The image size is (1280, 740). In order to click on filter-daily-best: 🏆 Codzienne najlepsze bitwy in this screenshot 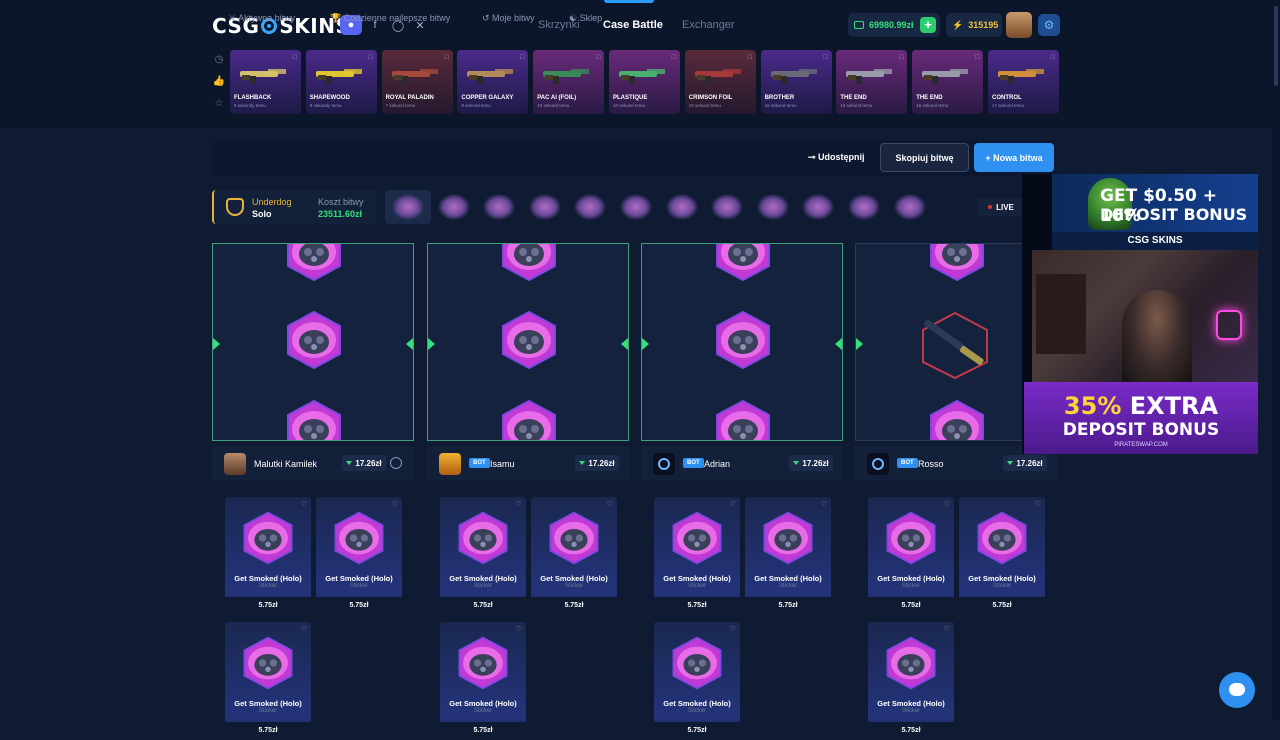, I will do `click(390, 18)`.